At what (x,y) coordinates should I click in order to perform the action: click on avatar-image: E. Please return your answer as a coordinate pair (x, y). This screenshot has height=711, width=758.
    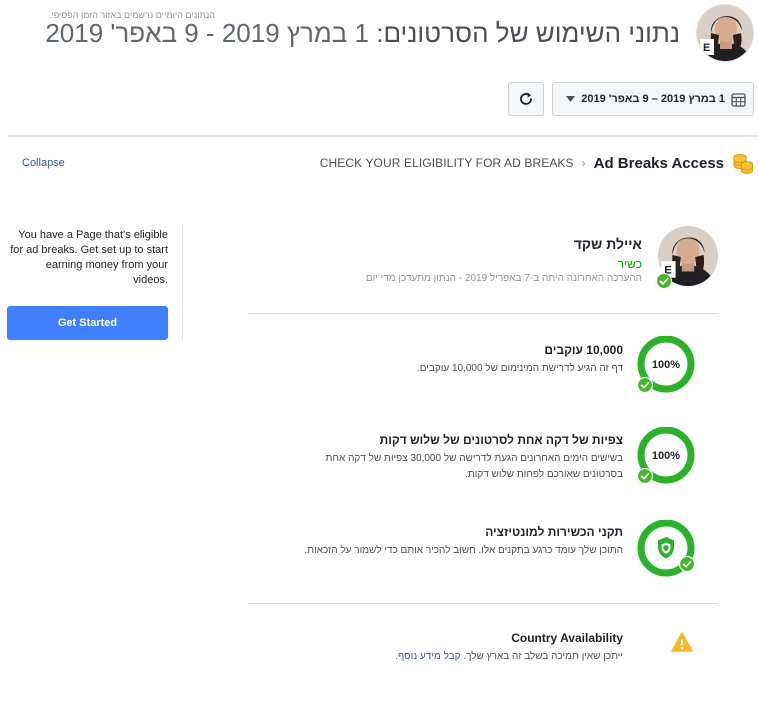
    Looking at the image, I should click on (725, 33).